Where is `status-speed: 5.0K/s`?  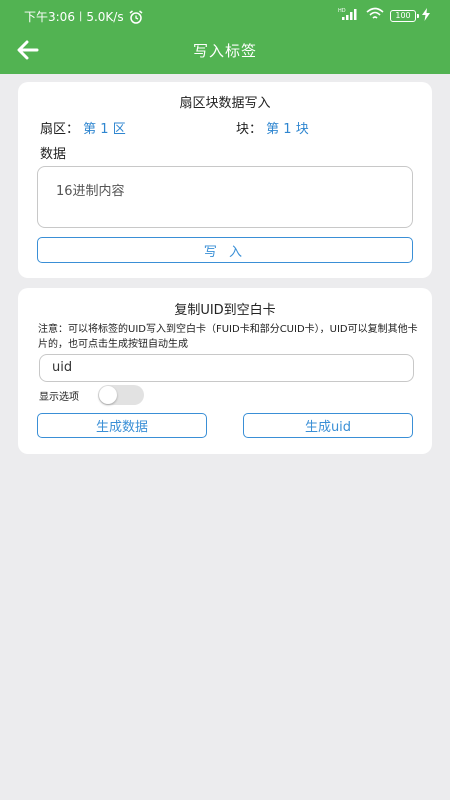
status-speed: 5.0K/s is located at coordinates (105, 16).